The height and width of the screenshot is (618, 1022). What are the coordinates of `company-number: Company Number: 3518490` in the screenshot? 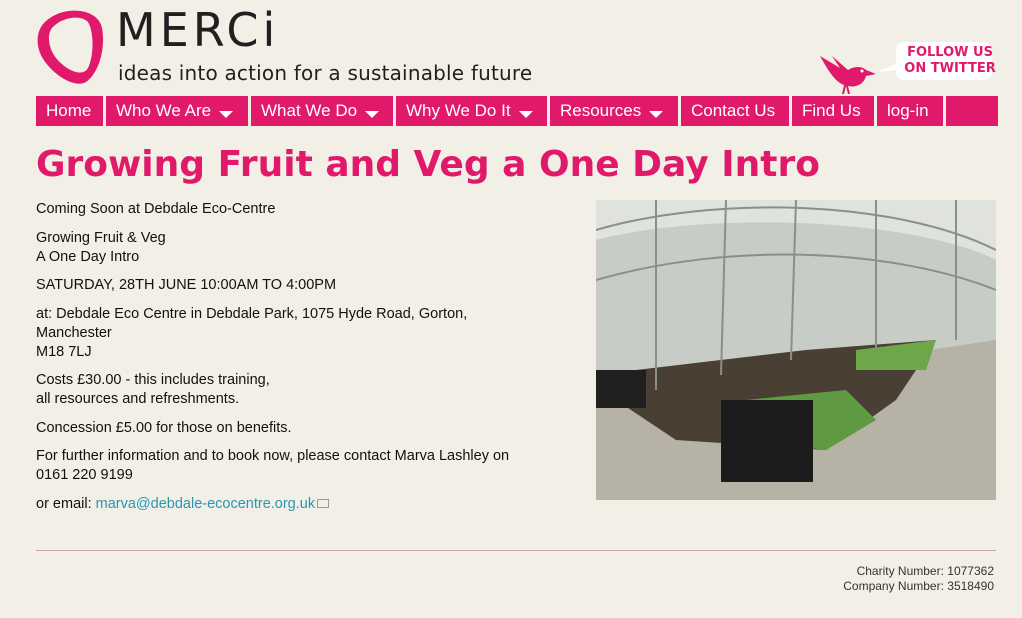 It's located at (918, 586).